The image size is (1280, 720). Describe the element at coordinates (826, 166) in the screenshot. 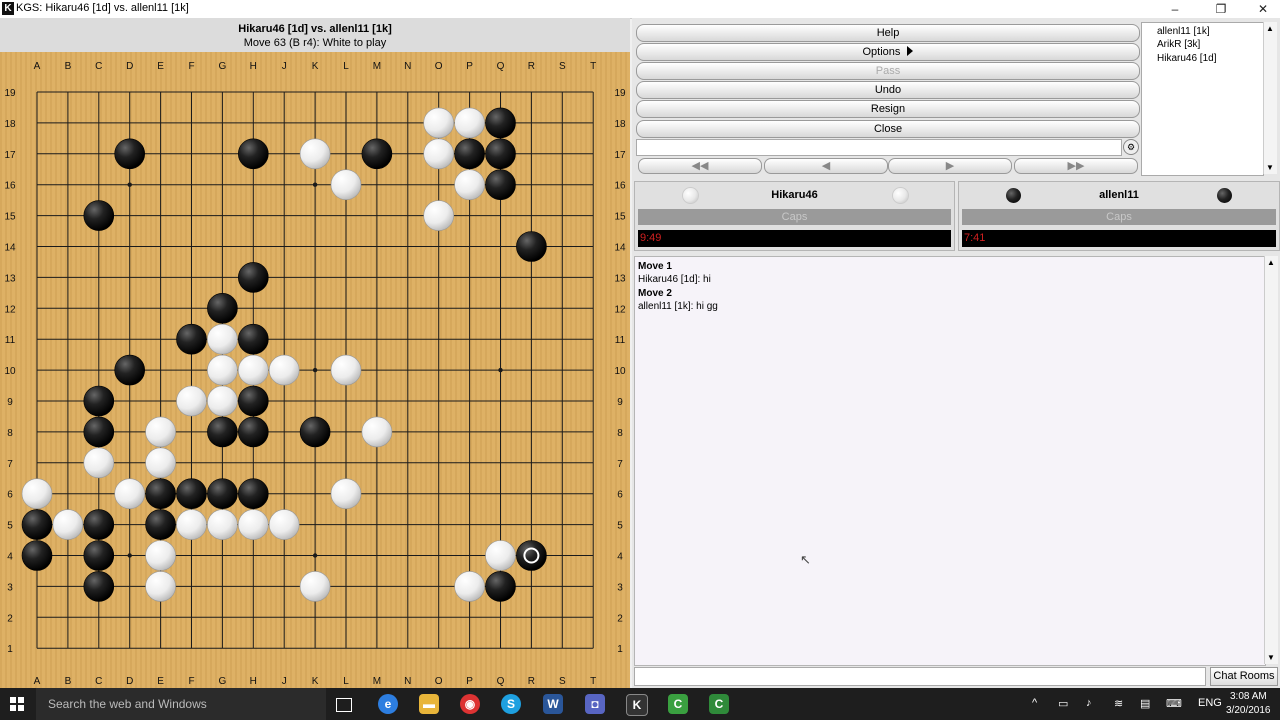

I see `nav-back-button: ◀` at that location.